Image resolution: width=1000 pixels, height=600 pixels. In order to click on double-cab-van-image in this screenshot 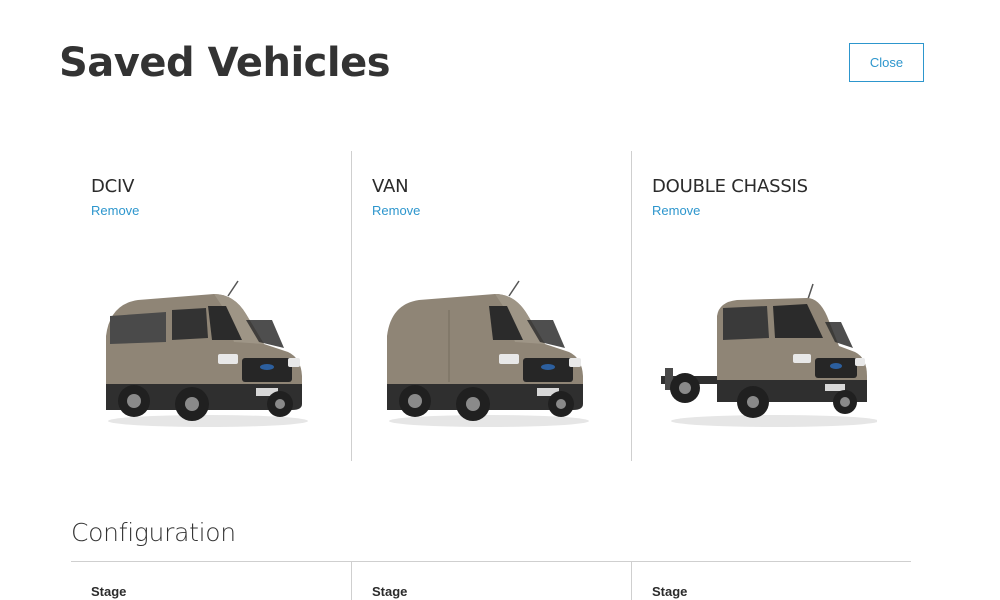, I will do `click(207, 353)`.